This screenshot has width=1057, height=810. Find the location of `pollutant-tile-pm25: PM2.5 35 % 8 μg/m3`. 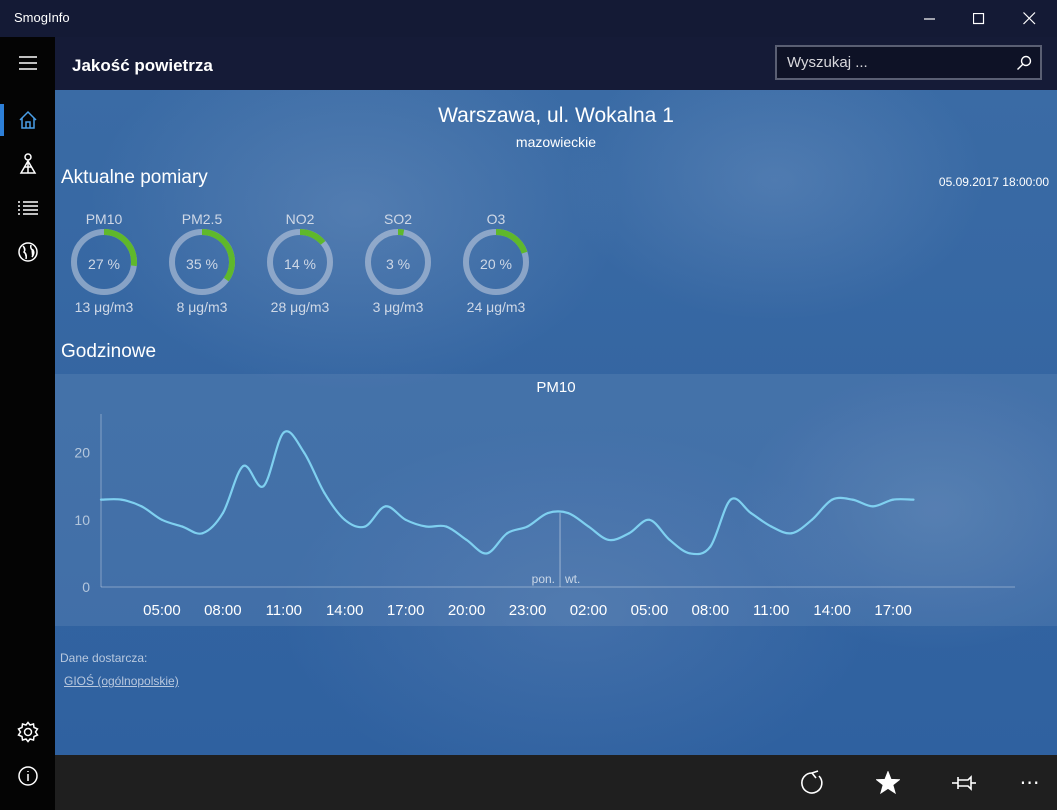

pollutant-tile-pm25: PM2.5 35 % 8 μg/m3 is located at coordinates (202, 263).